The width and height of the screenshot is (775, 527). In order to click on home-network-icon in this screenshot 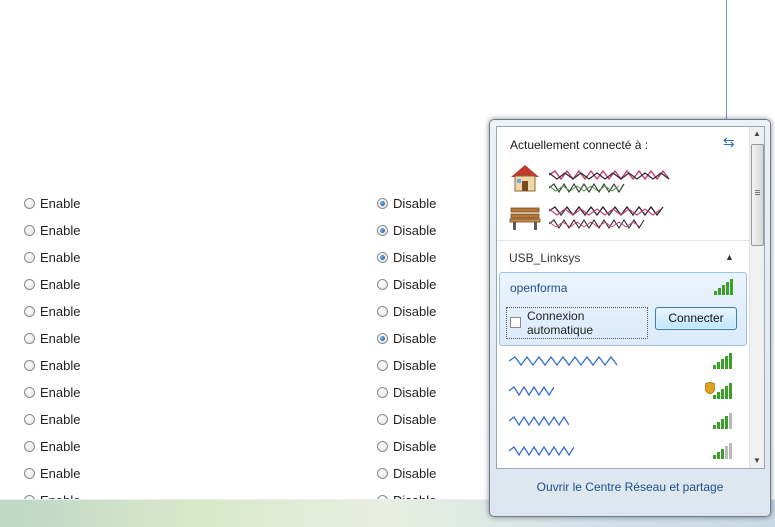, I will do `click(525, 178)`.